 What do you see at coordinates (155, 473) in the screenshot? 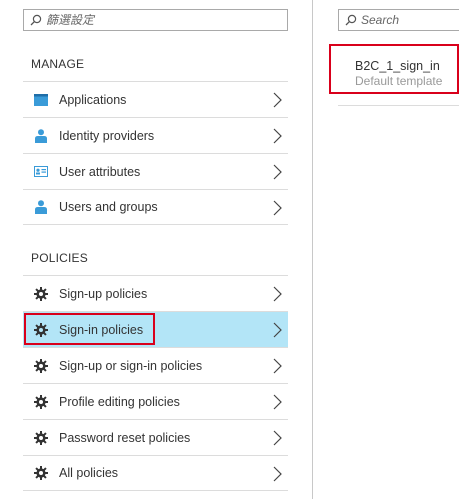
I see `menu-item-all-policies: All policies` at bounding box center [155, 473].